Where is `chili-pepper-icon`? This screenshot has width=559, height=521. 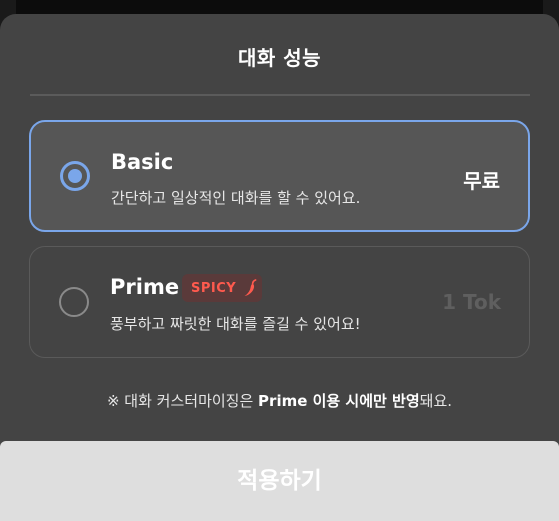
chili-pepper-icon is located at coordinates (250, 287).